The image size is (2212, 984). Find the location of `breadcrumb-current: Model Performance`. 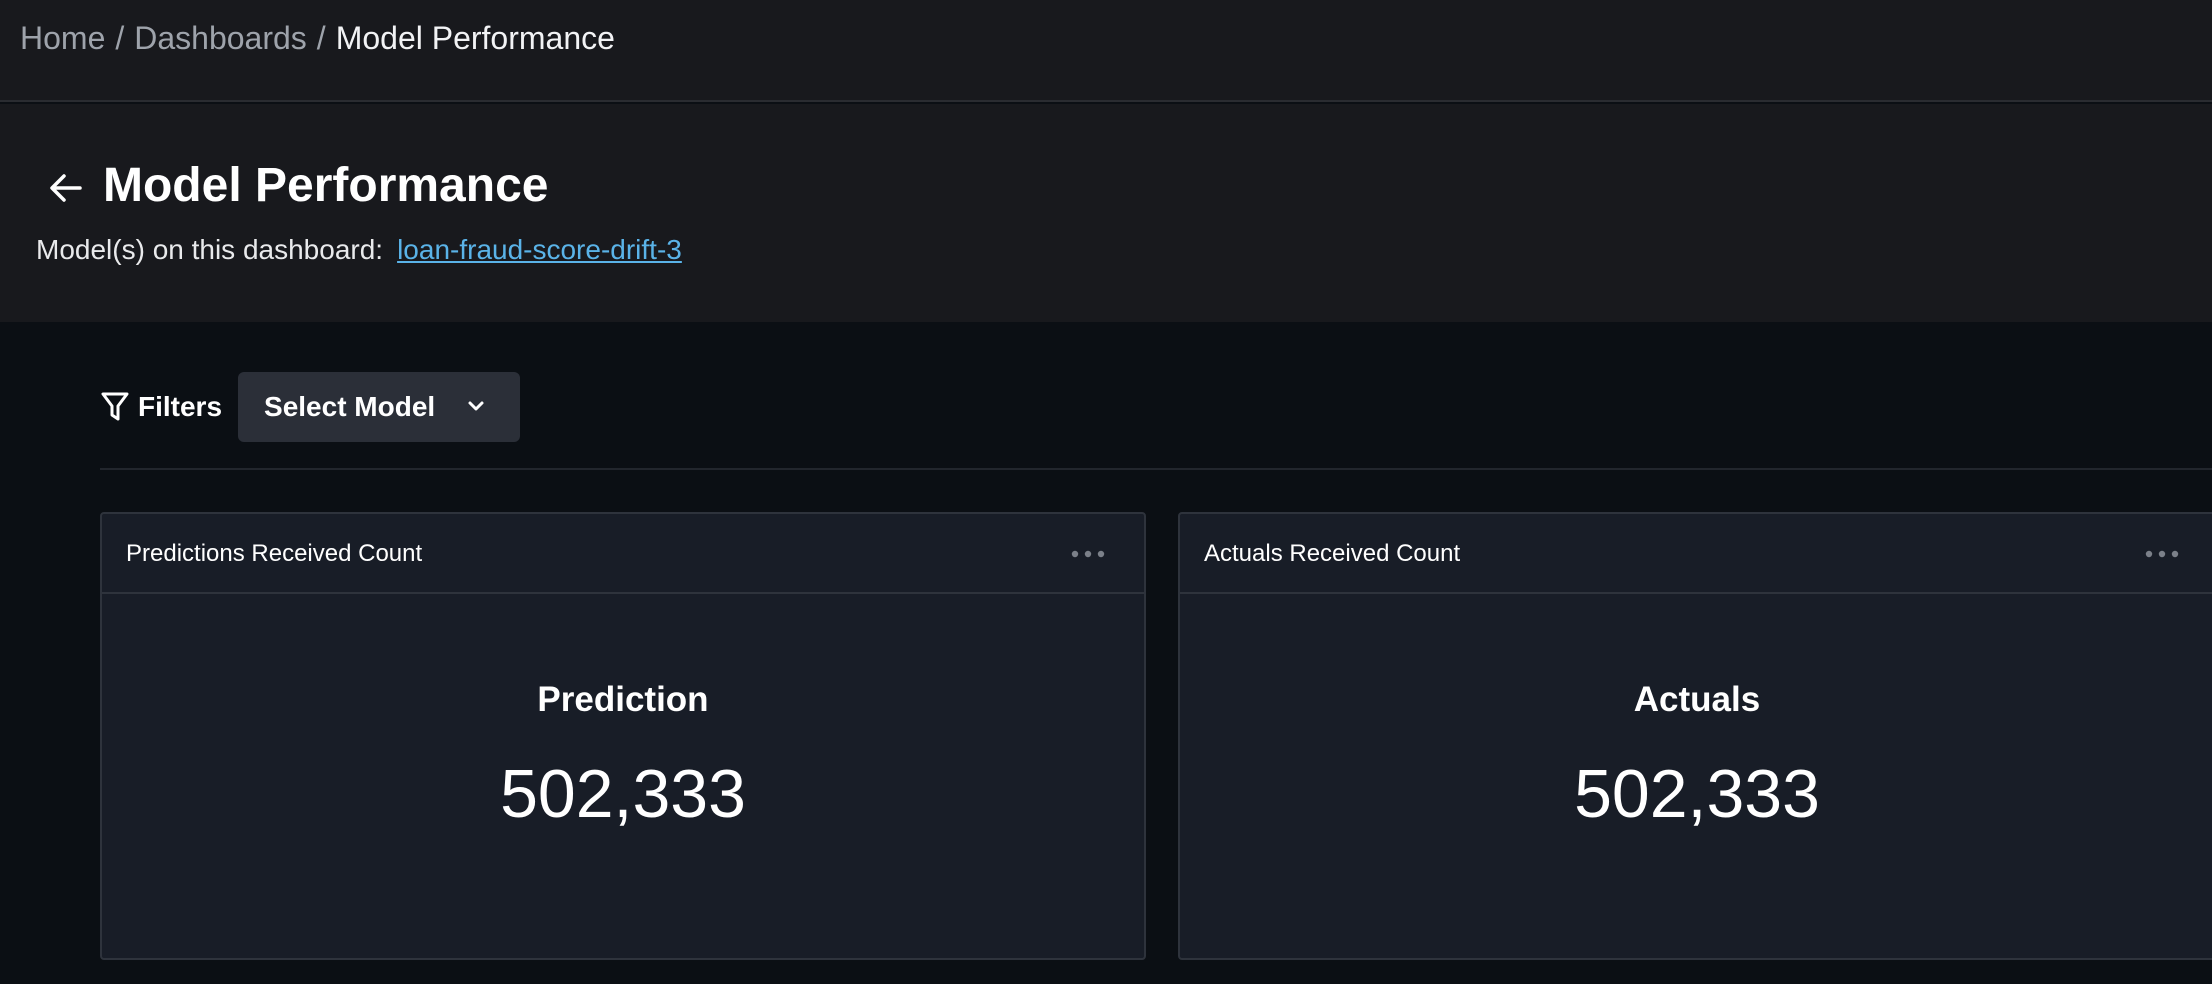

breadcrumb-current: Model Performance is located at coordinates (475, 38).